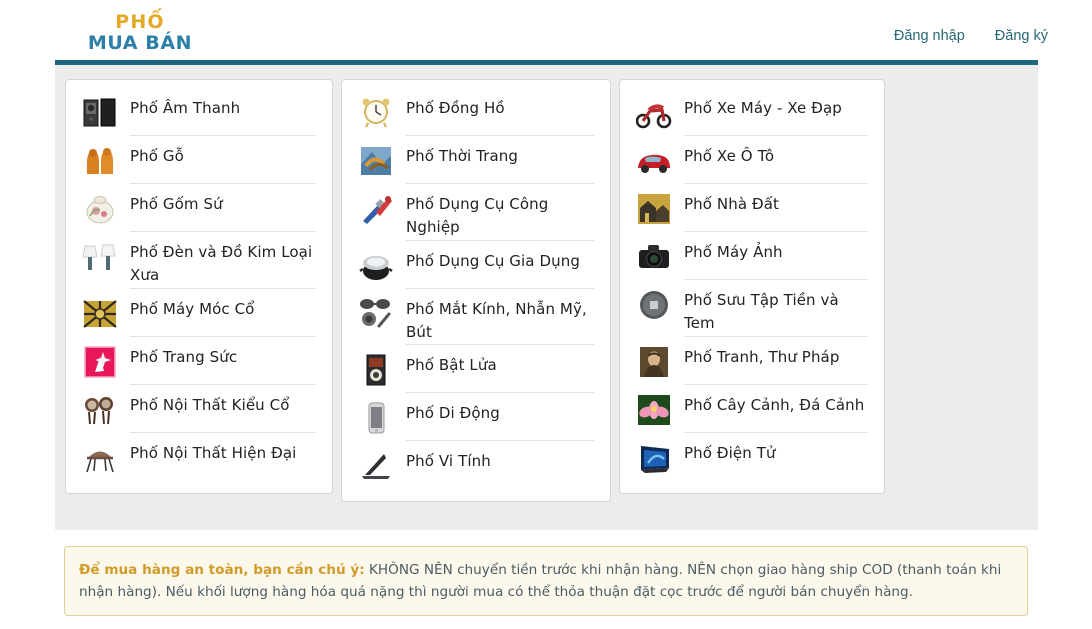 This screenshot has height=629, width=1092. I want to click on category-item-go: Phố Gỗ, so click(198, 160).